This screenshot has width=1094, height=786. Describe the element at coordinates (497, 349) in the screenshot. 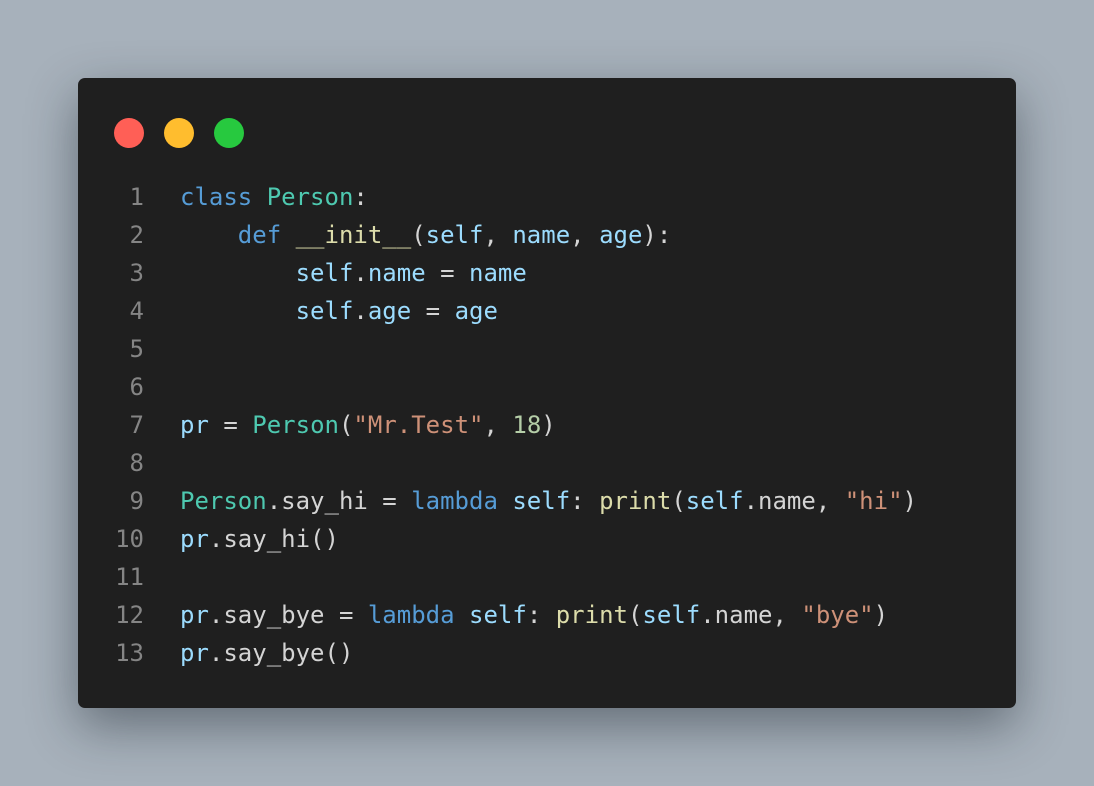

I see `code-line: 5` at that location.